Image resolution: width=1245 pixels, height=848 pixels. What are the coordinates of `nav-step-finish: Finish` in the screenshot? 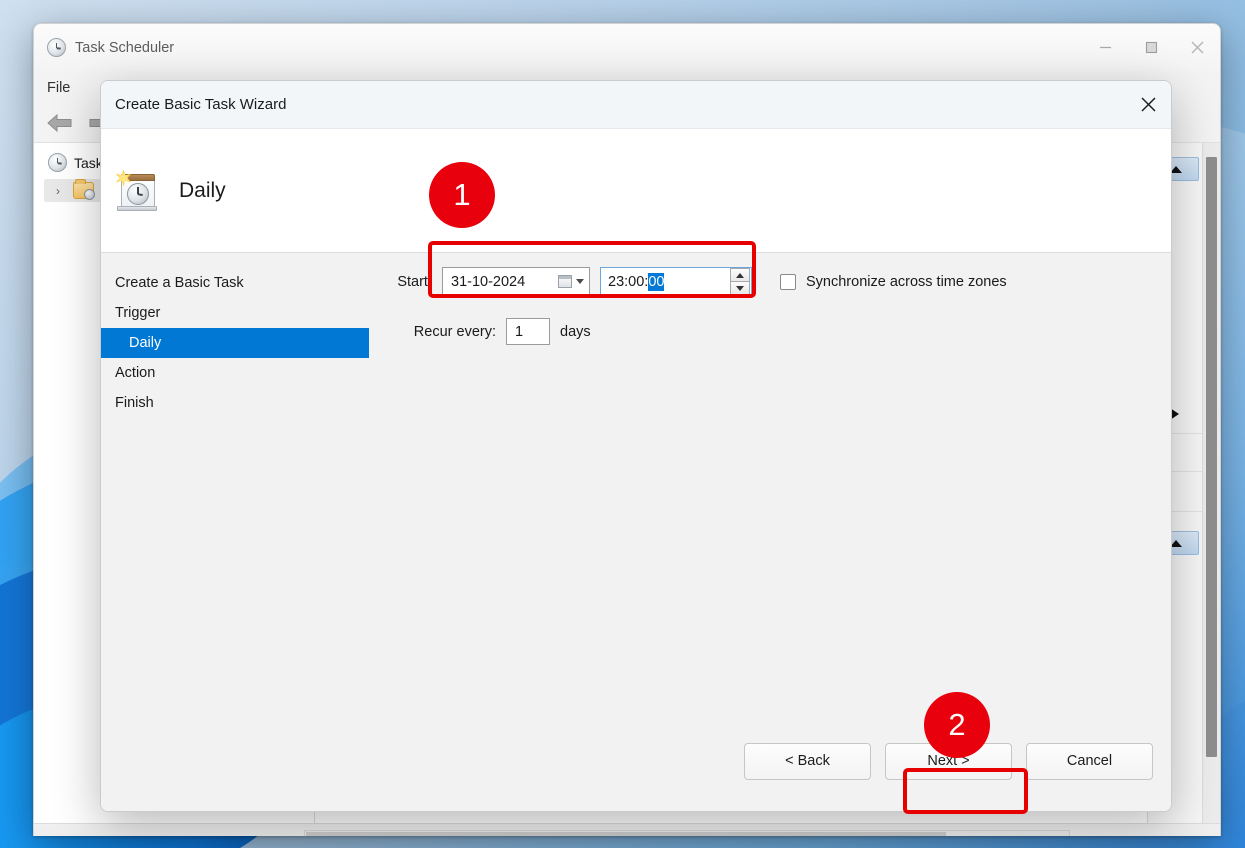 It's located at (235, 403).